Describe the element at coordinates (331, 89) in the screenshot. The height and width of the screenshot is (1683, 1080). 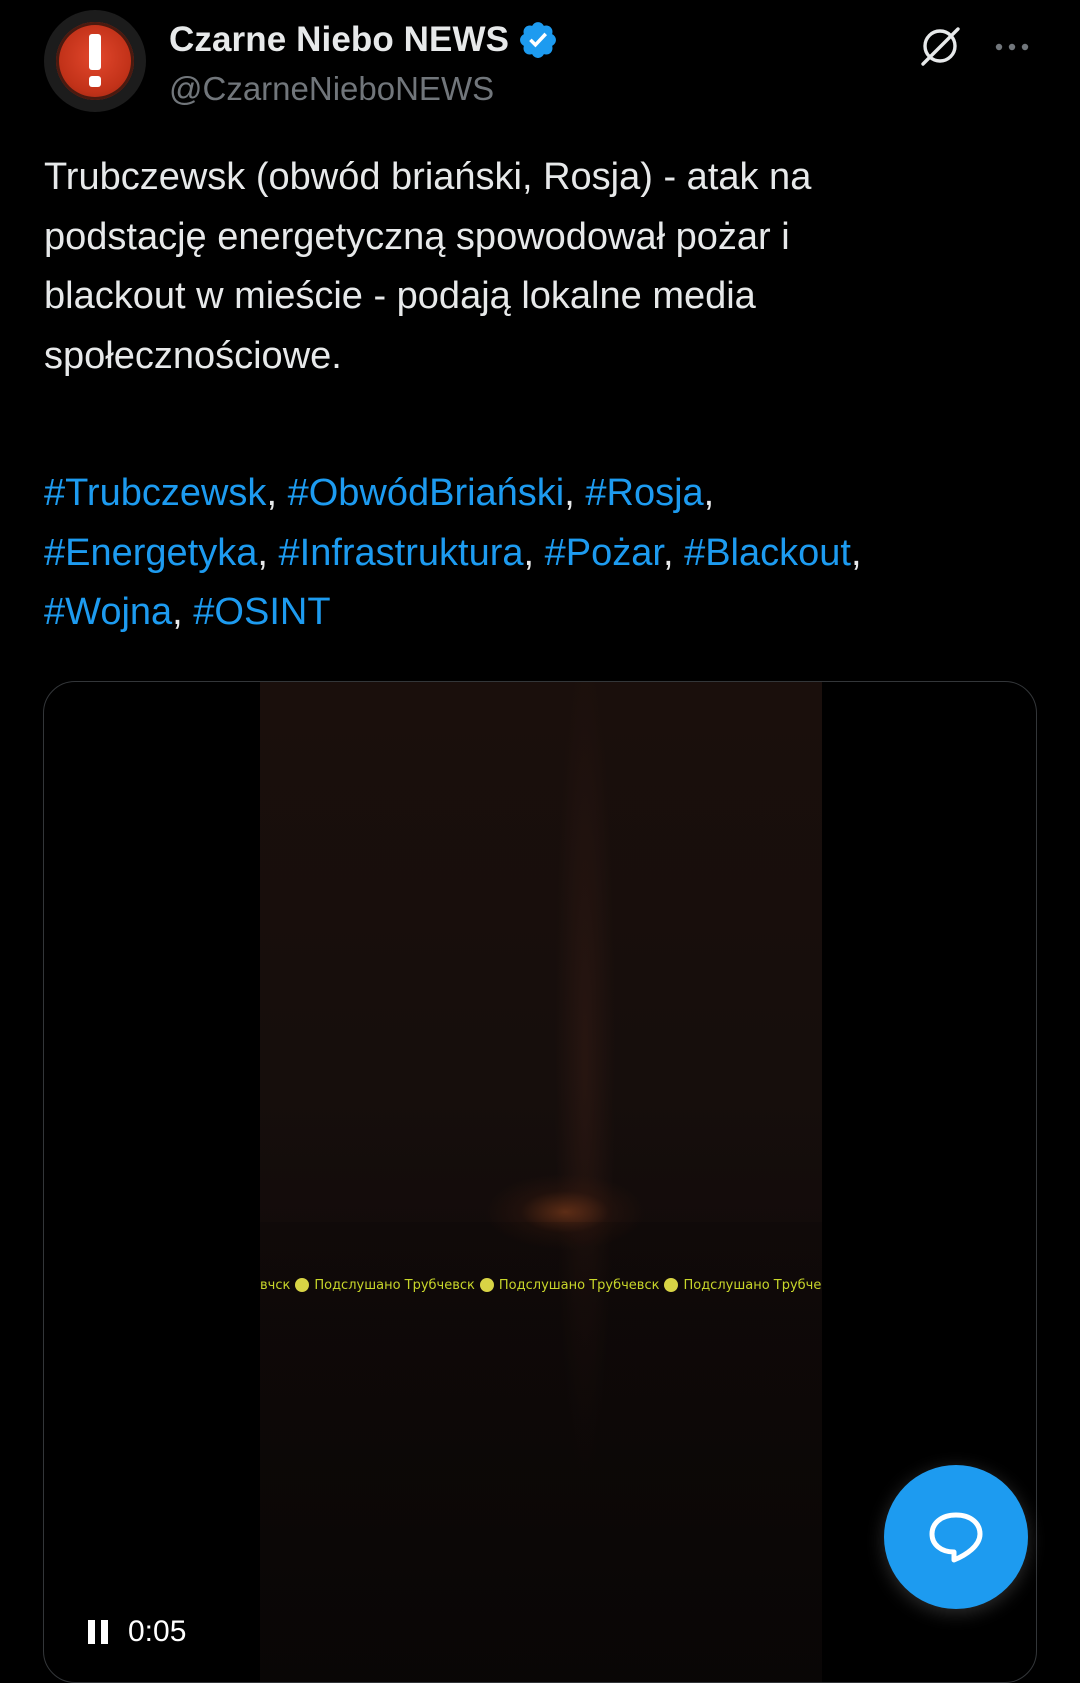
I see `handle: @CzarneNieboNEWS` at that location.